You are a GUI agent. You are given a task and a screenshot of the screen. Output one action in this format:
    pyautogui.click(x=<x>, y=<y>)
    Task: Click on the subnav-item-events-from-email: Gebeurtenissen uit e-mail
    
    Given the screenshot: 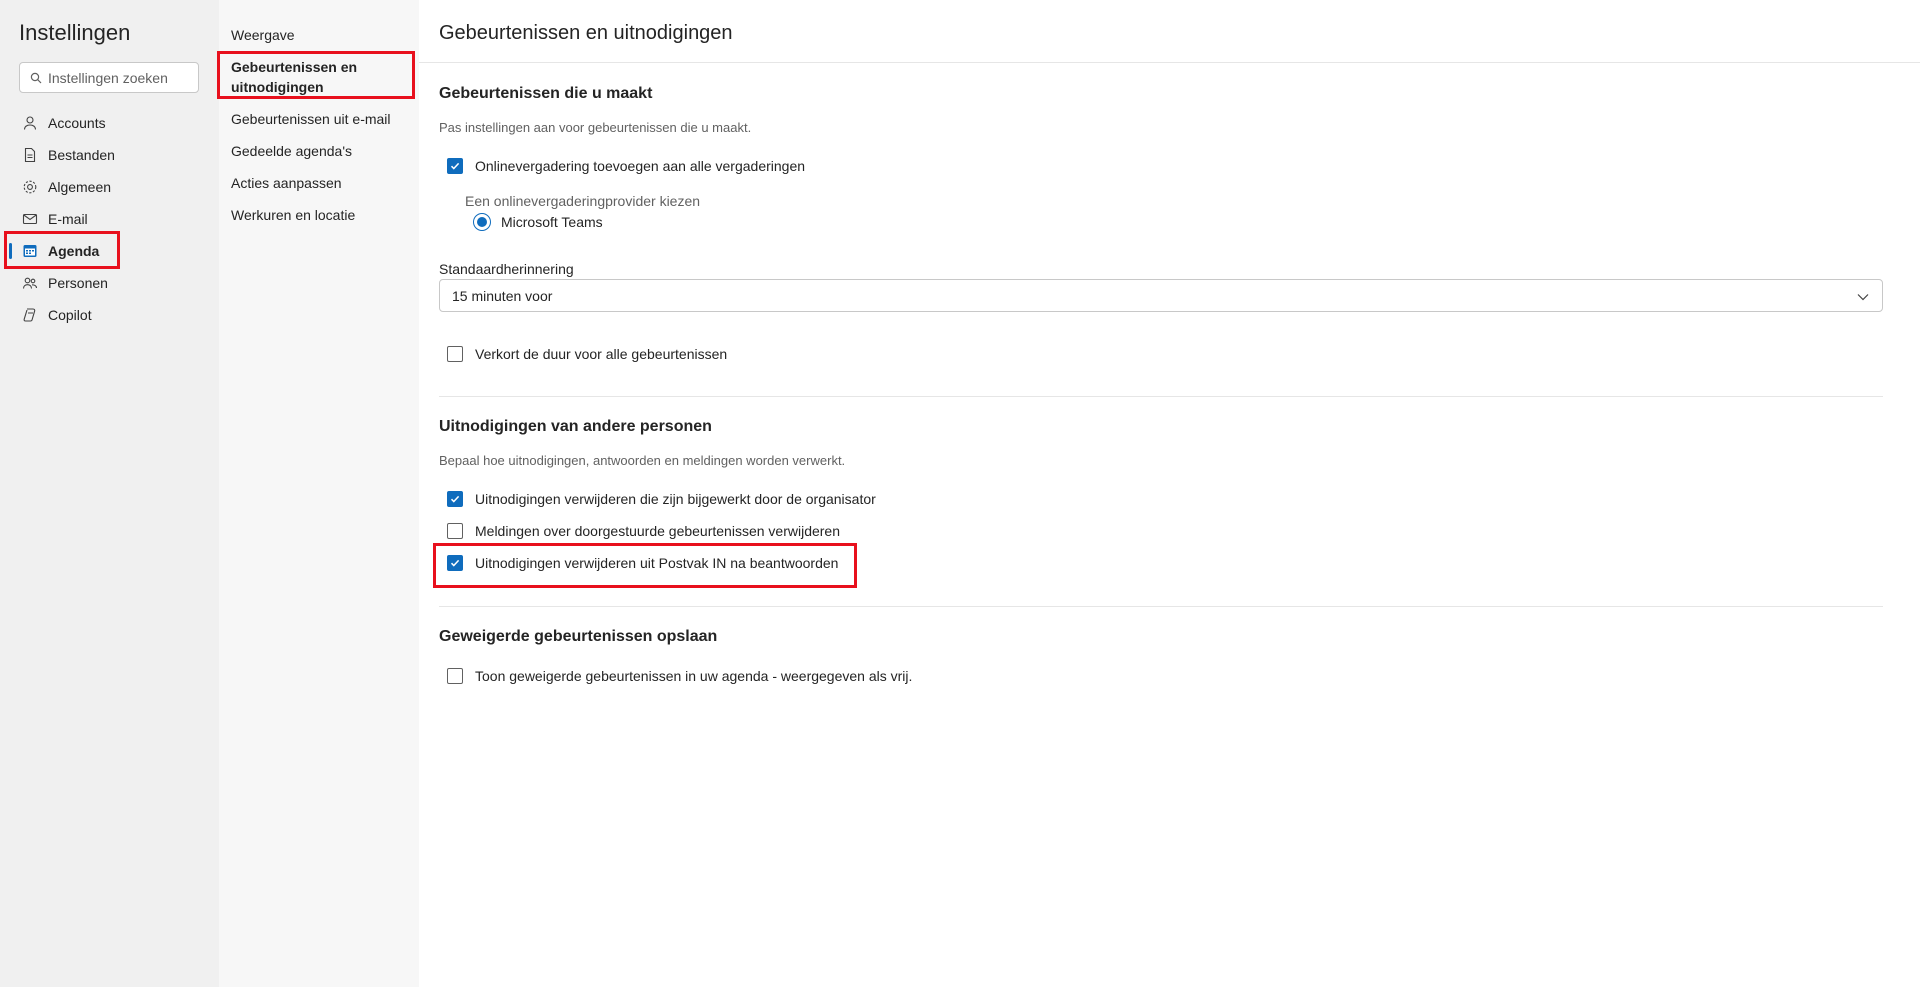 What is the action you would take?
    pyautogui.click(x=321, y=119)
    